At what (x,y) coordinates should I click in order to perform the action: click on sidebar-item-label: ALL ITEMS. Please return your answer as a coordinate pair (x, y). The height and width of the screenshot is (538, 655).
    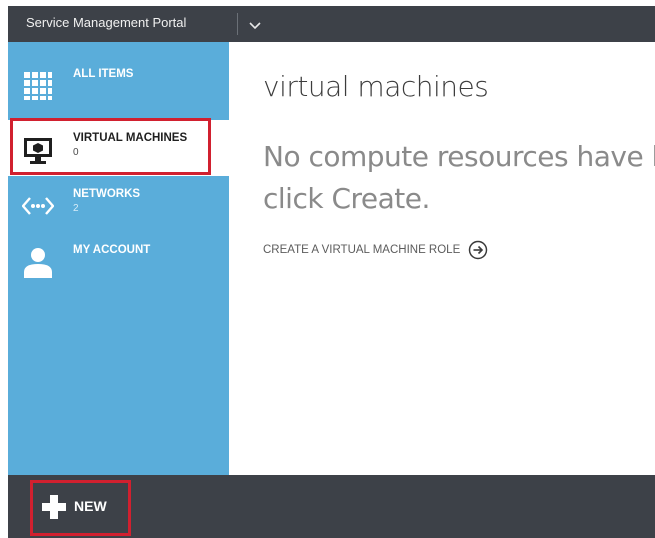
    Looking at the image, I should click on (103, 74).